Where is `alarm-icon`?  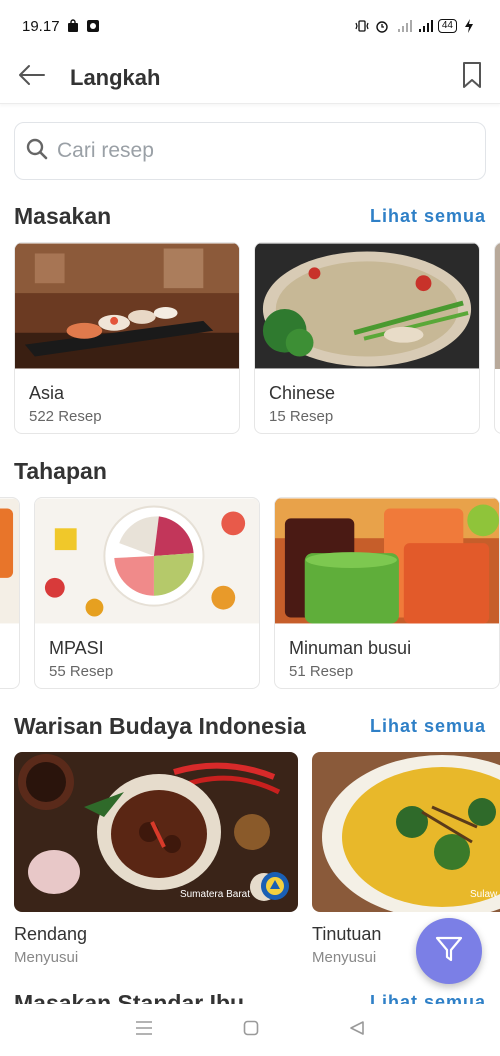
alarm-icon is located at coordinates (382, 26).